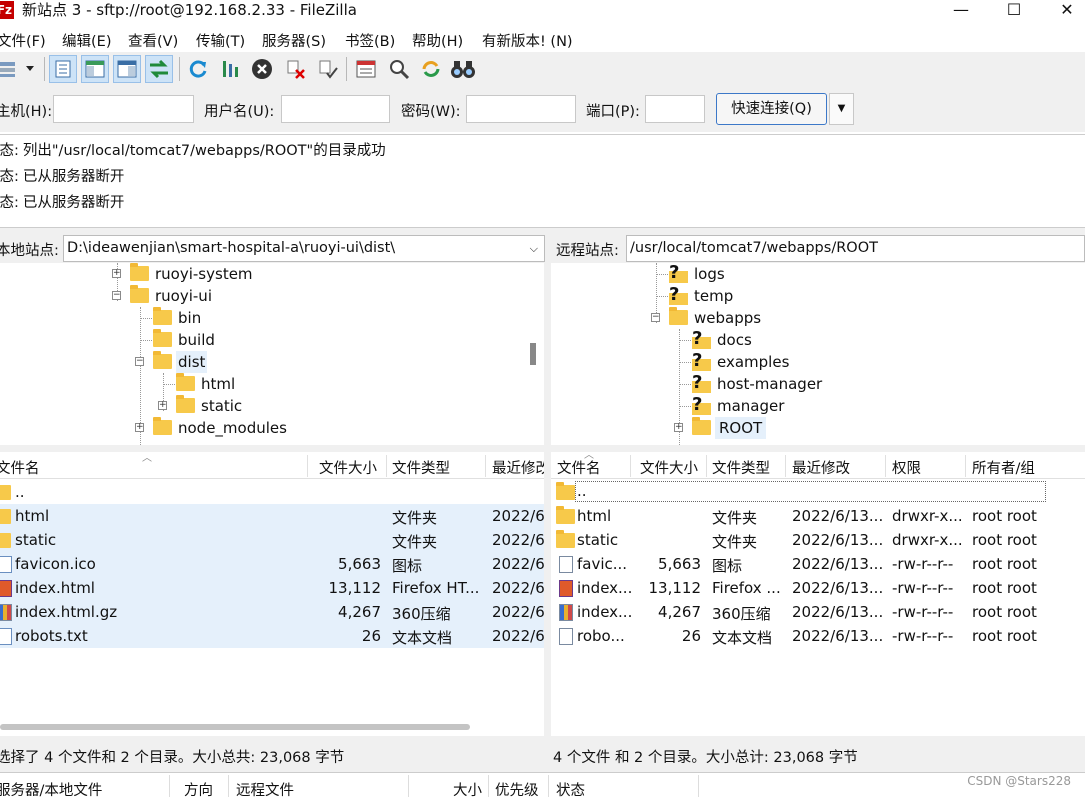 Image resolution: width=1085 pixels, height=800 pixels. I want to click on remote-site-bar: 远程站点: /usr/local/tomcat7/webapps/ROOT, so click(818, 248).